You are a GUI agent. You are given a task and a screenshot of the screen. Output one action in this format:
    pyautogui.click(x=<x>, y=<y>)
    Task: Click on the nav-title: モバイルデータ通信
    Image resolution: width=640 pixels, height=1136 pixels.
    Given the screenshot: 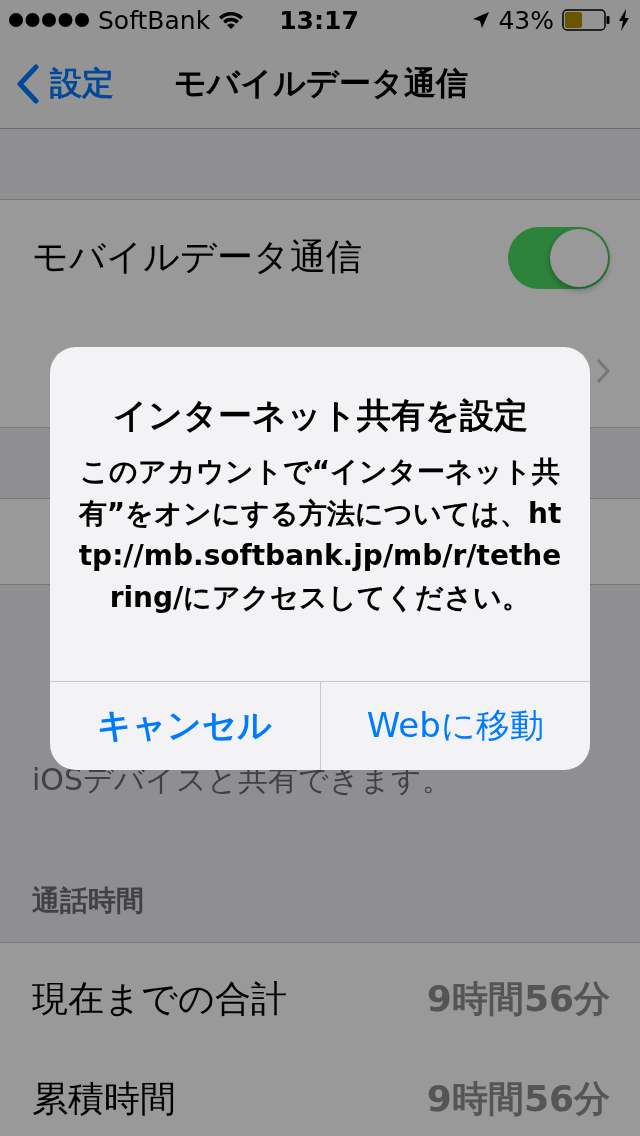 What is the action you would take?
    pyautogui.click(x=321, y=83)
    